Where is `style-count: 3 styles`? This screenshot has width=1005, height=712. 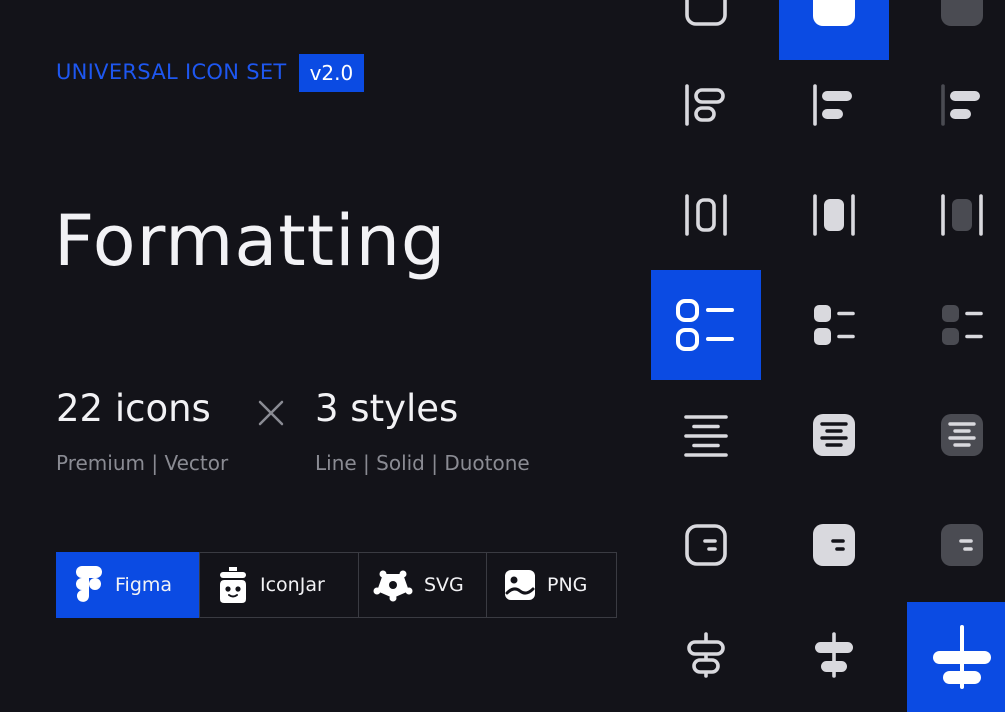
style-count: 3 styles is located at coordinates (387, 408).